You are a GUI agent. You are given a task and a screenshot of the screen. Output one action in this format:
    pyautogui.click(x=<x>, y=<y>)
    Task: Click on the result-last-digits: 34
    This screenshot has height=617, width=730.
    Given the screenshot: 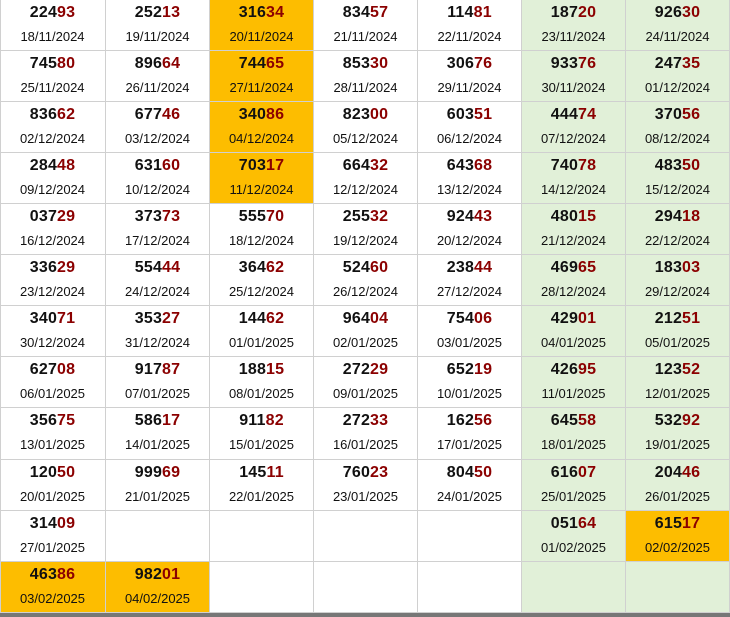 What is the action you would take?
    pyautogui.click(x=275, y=12)
    